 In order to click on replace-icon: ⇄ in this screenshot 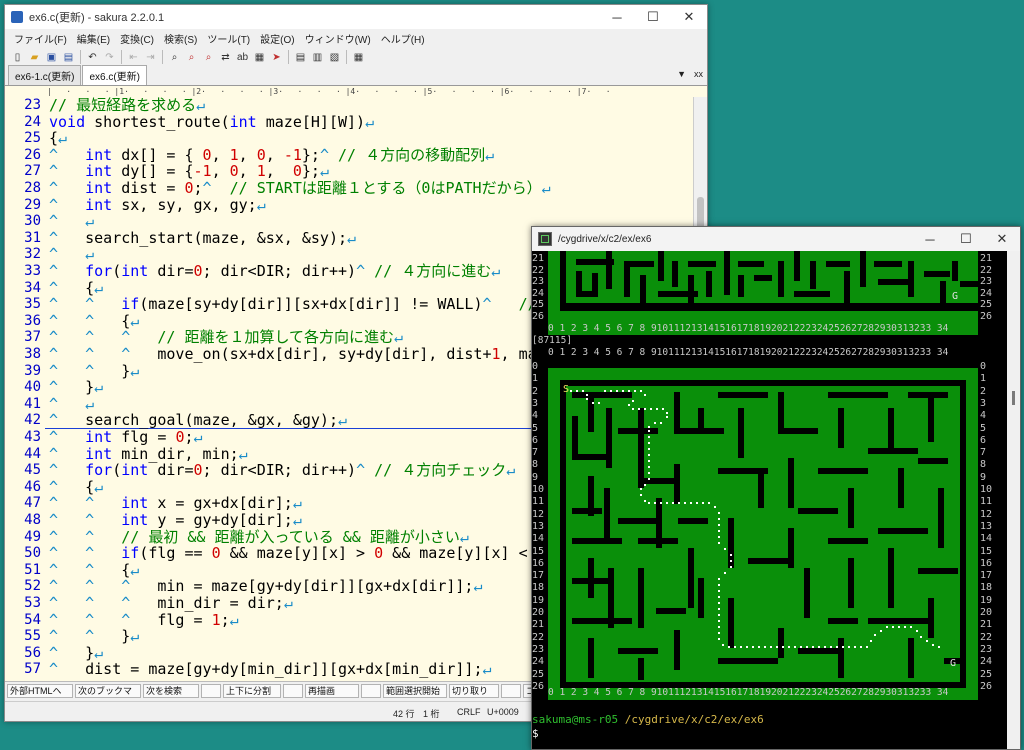, I will do `click(225, 57)`.